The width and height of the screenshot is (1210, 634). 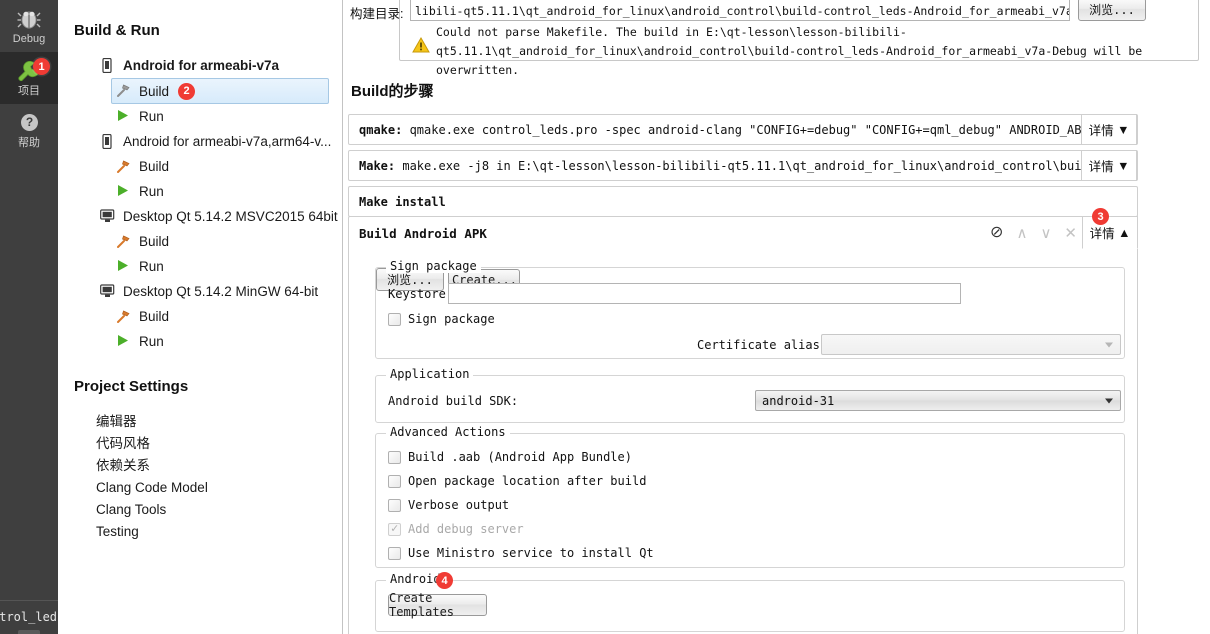 What do you see at coordinates (395, 527) in the screenshot?
I see `check-icon: ✓` at bounding box center [395, 527].